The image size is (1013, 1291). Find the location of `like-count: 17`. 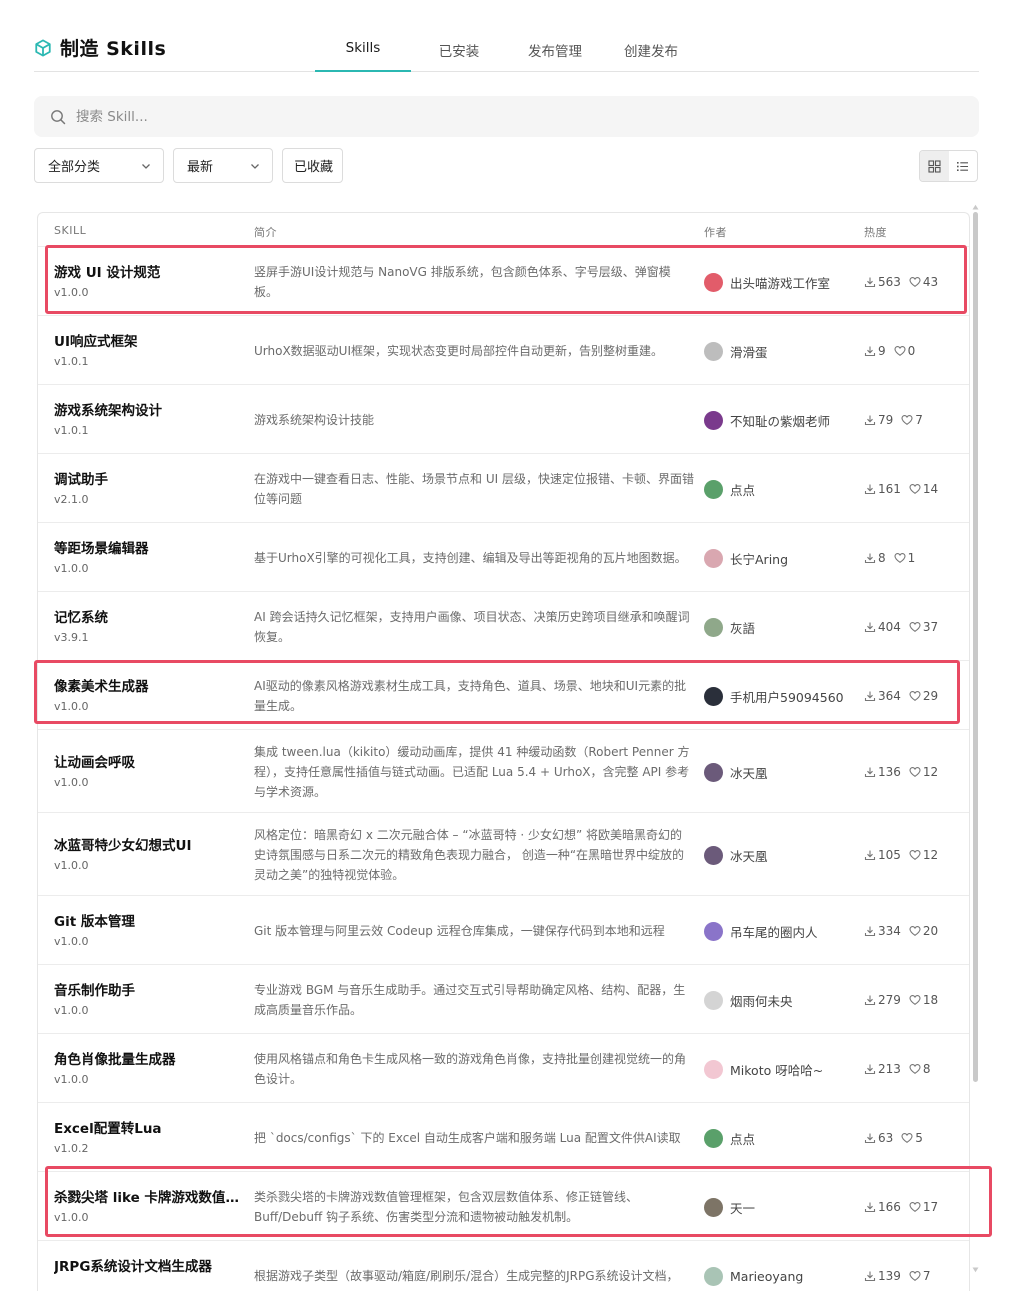

like-count: 17 is located at coordinates (930, 1207).